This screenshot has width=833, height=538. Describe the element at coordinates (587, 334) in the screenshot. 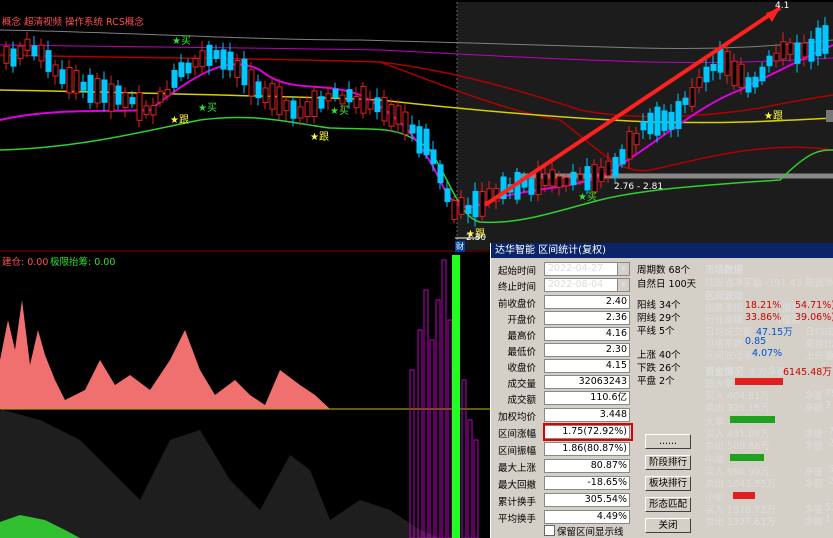

I see `stat-value: 4.16` at that location.